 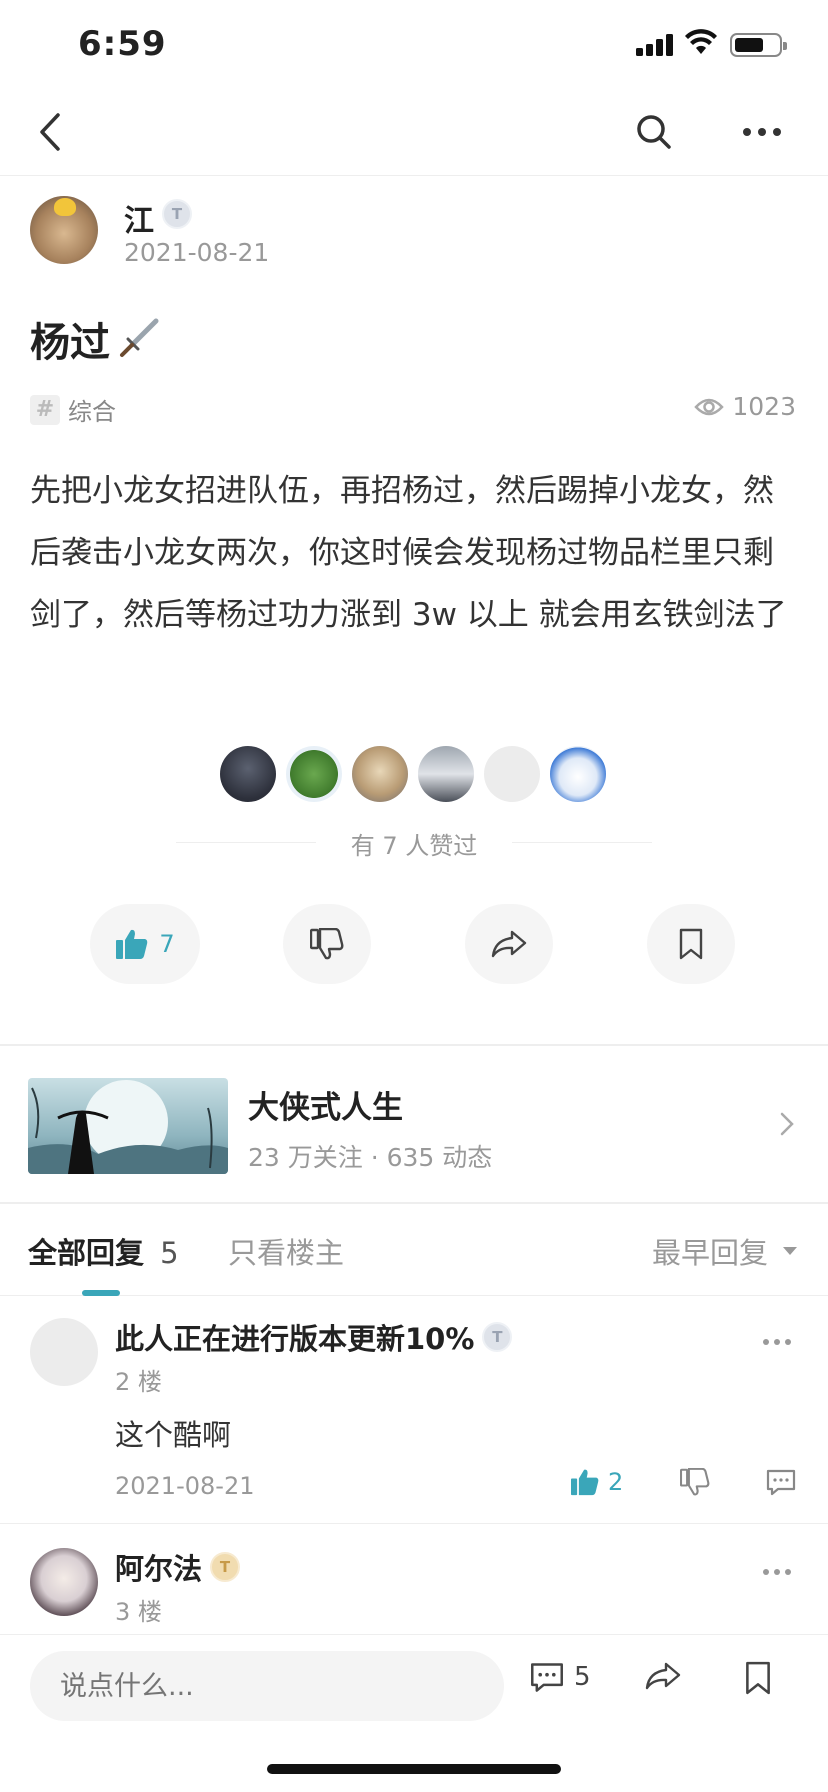 What do you see at coordinates (414, 1130) in the screenshot?
I see `game-card: 大侠式人生 23 万关注 · 635 动态` at bounding box center [414, 1130].